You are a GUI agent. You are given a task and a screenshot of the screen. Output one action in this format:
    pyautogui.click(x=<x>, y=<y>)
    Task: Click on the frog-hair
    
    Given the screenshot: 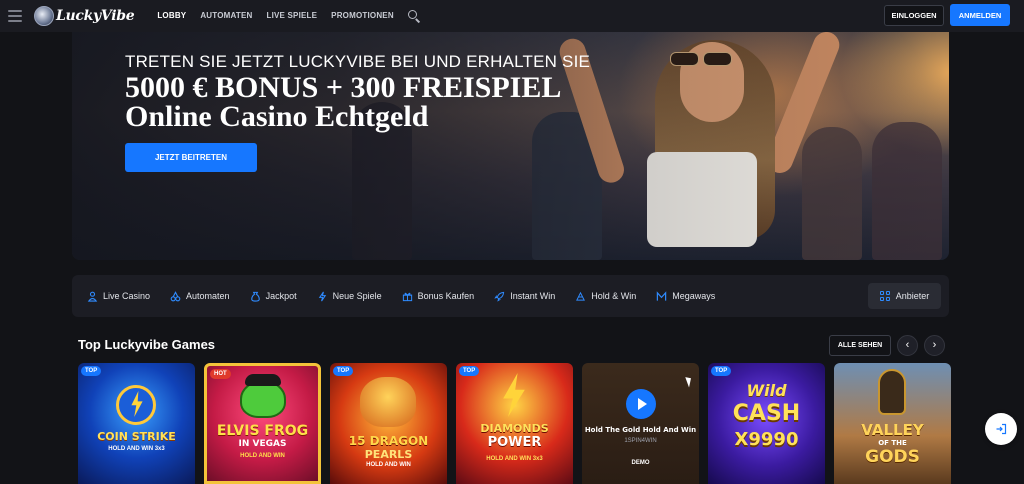 What is the action you would take?
    pyautogui.click(x=263, y=380)
    